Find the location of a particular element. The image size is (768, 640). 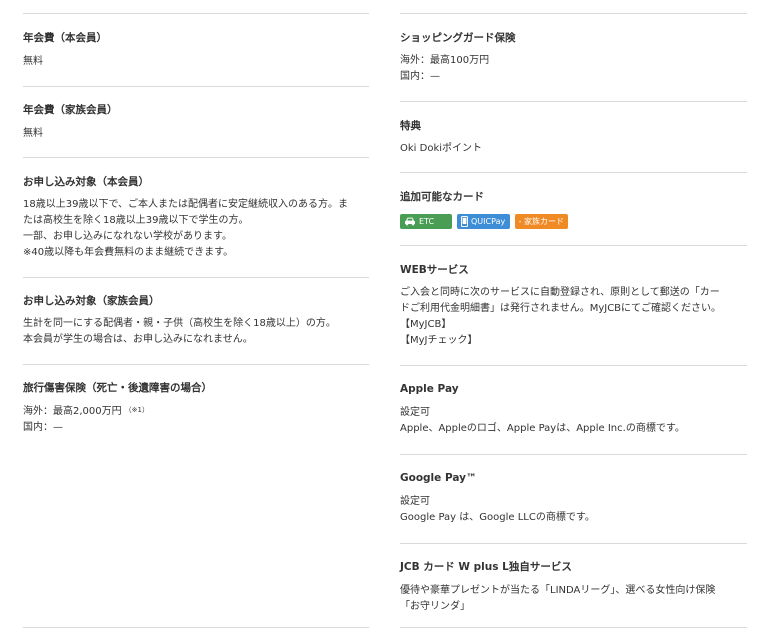

section-body: 海外：最高100万円 国内：— is located at coordinates (573, 69).